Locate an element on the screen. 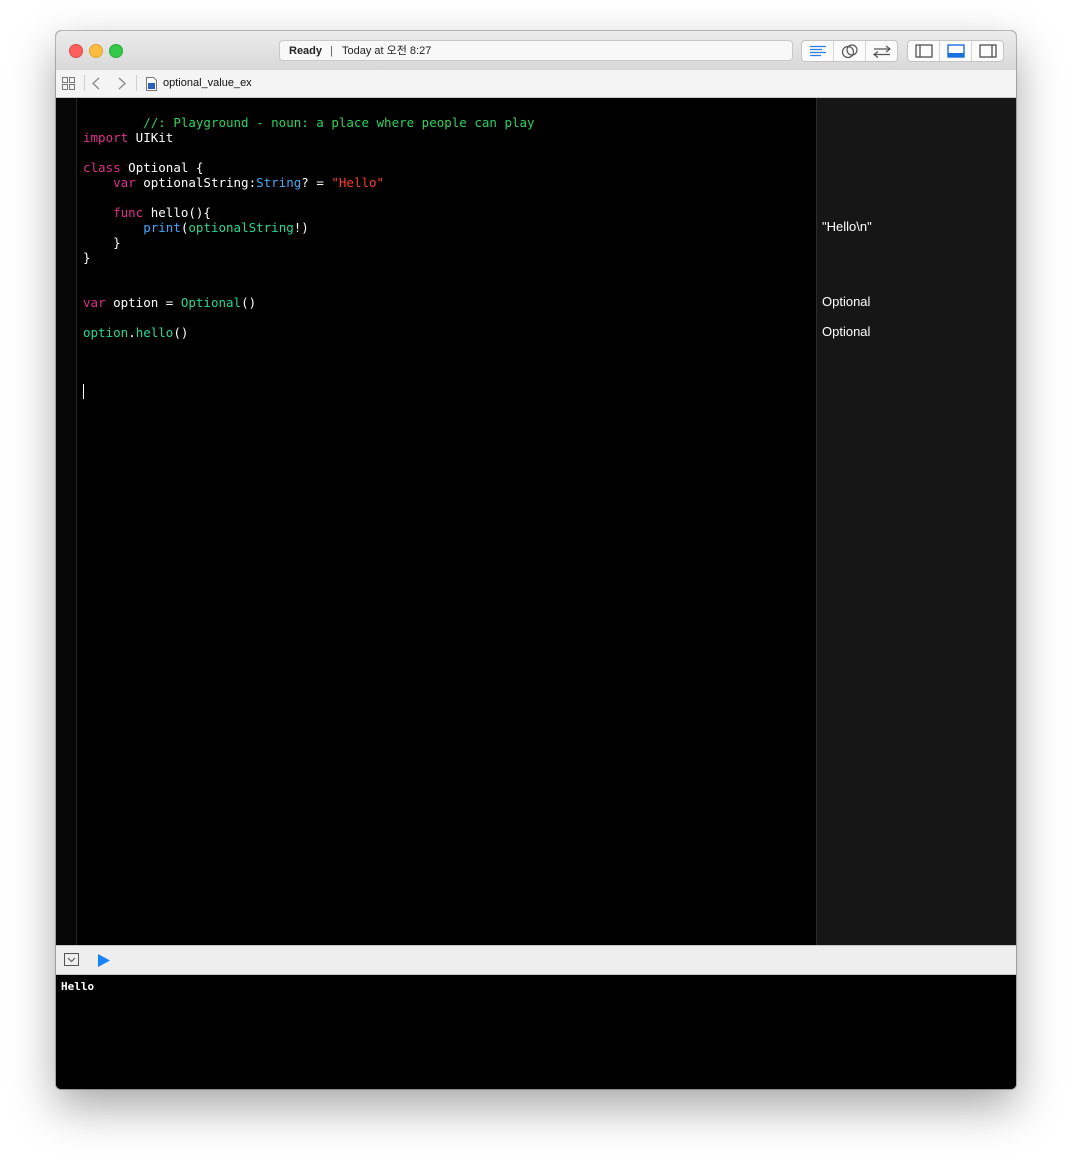 The width and height of the screenshot is (1072, 1169). project-symbol-token: Optional is located at coordinates (211, 302).